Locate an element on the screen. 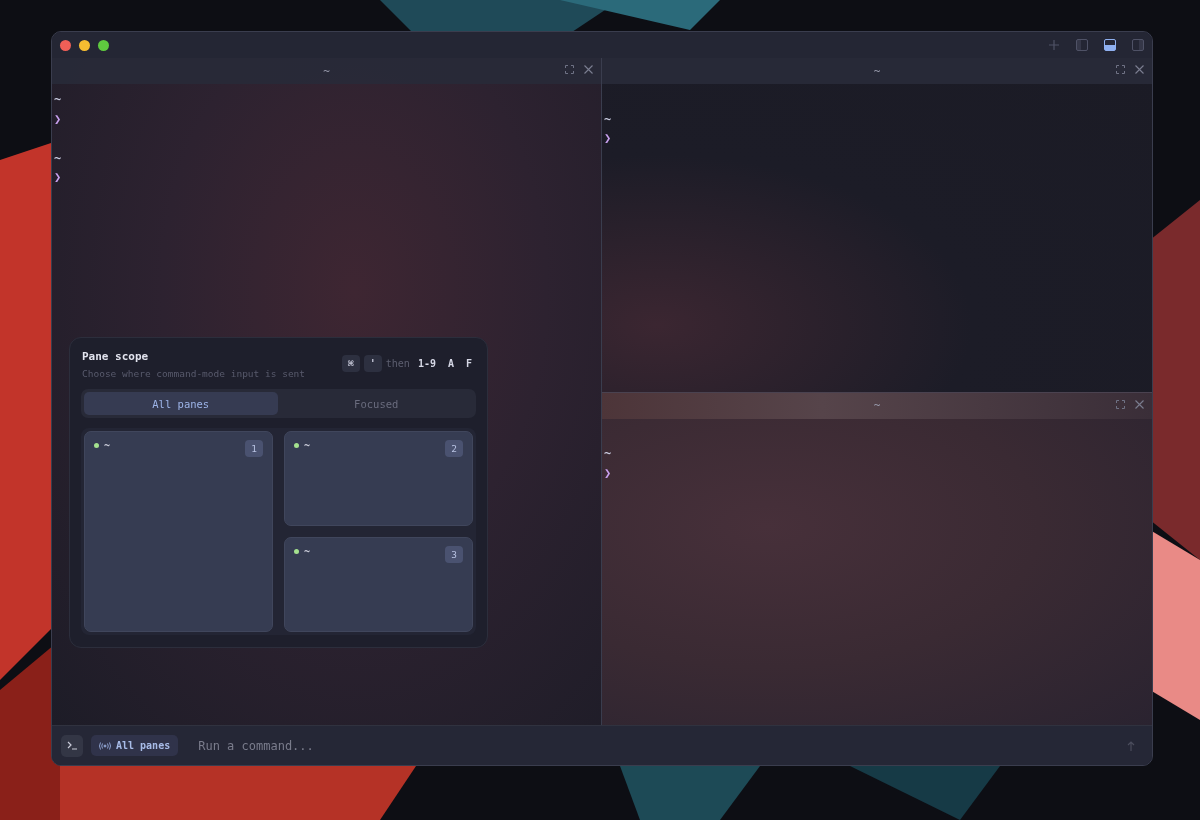 The width and height of the screenshot is (1200, 820). broadcast-icon is located at coordinates (105, 745).